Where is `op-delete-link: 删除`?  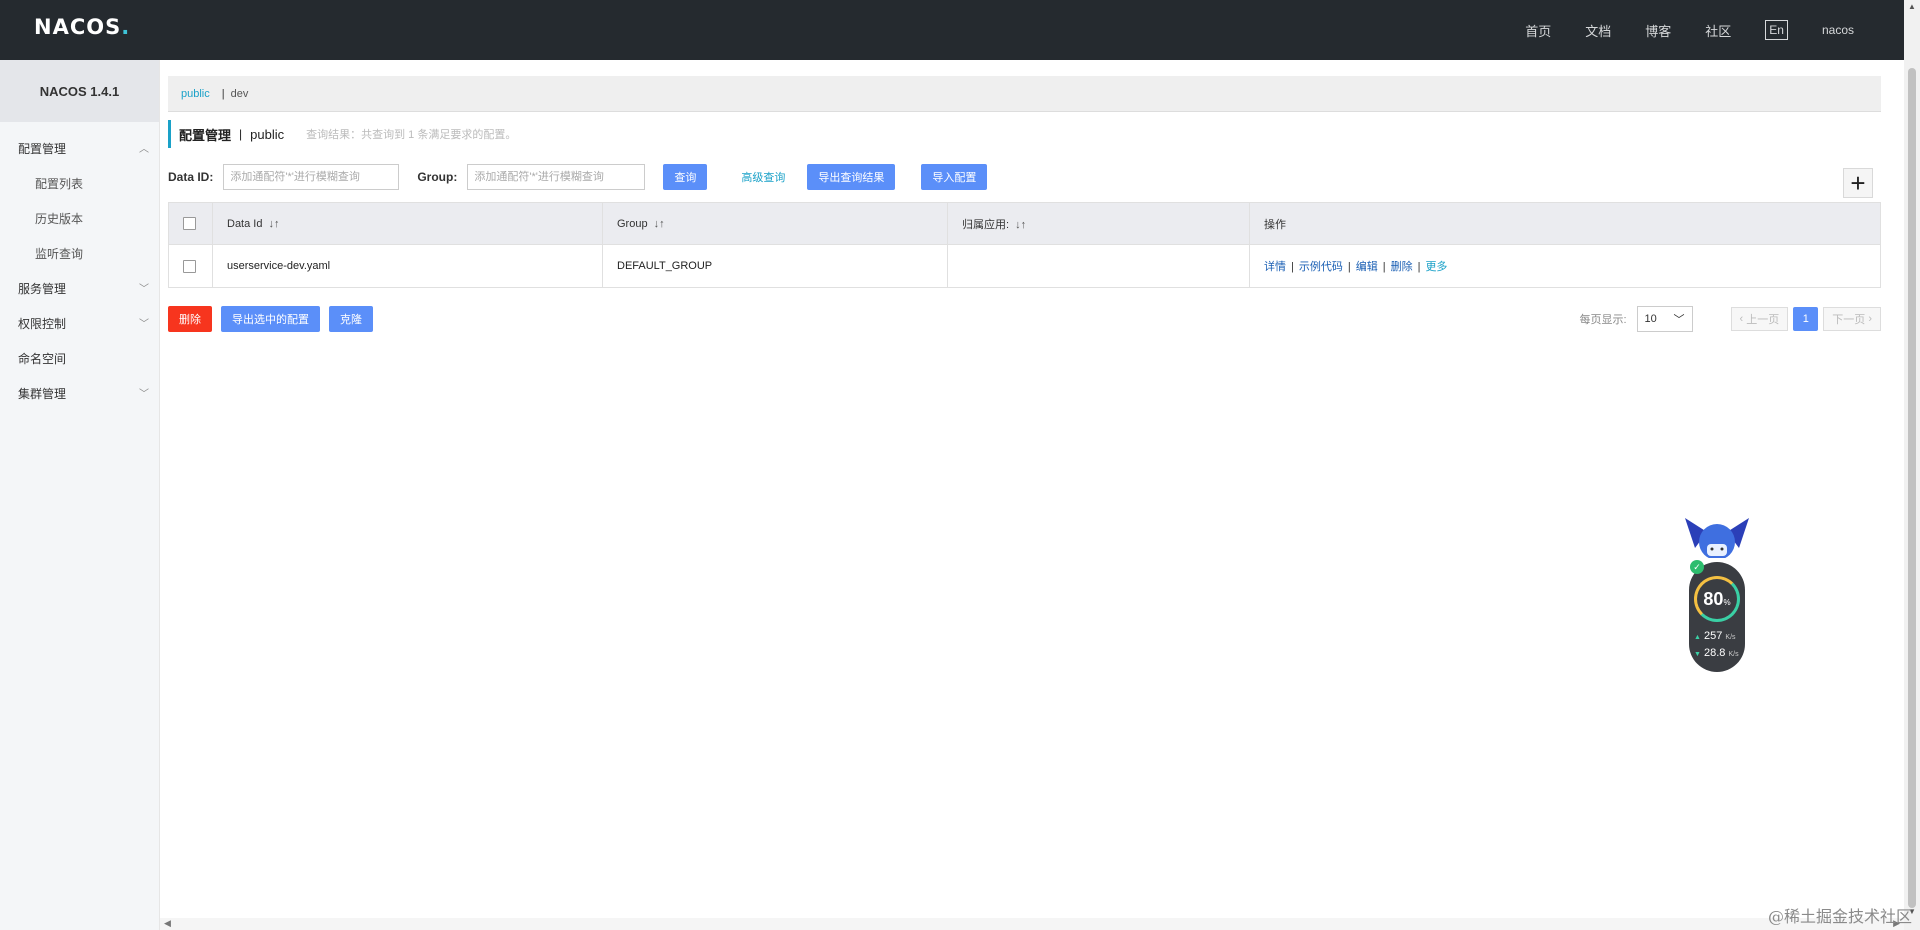
op-delete-link: 删除 is located at coordinates (1402, 267).